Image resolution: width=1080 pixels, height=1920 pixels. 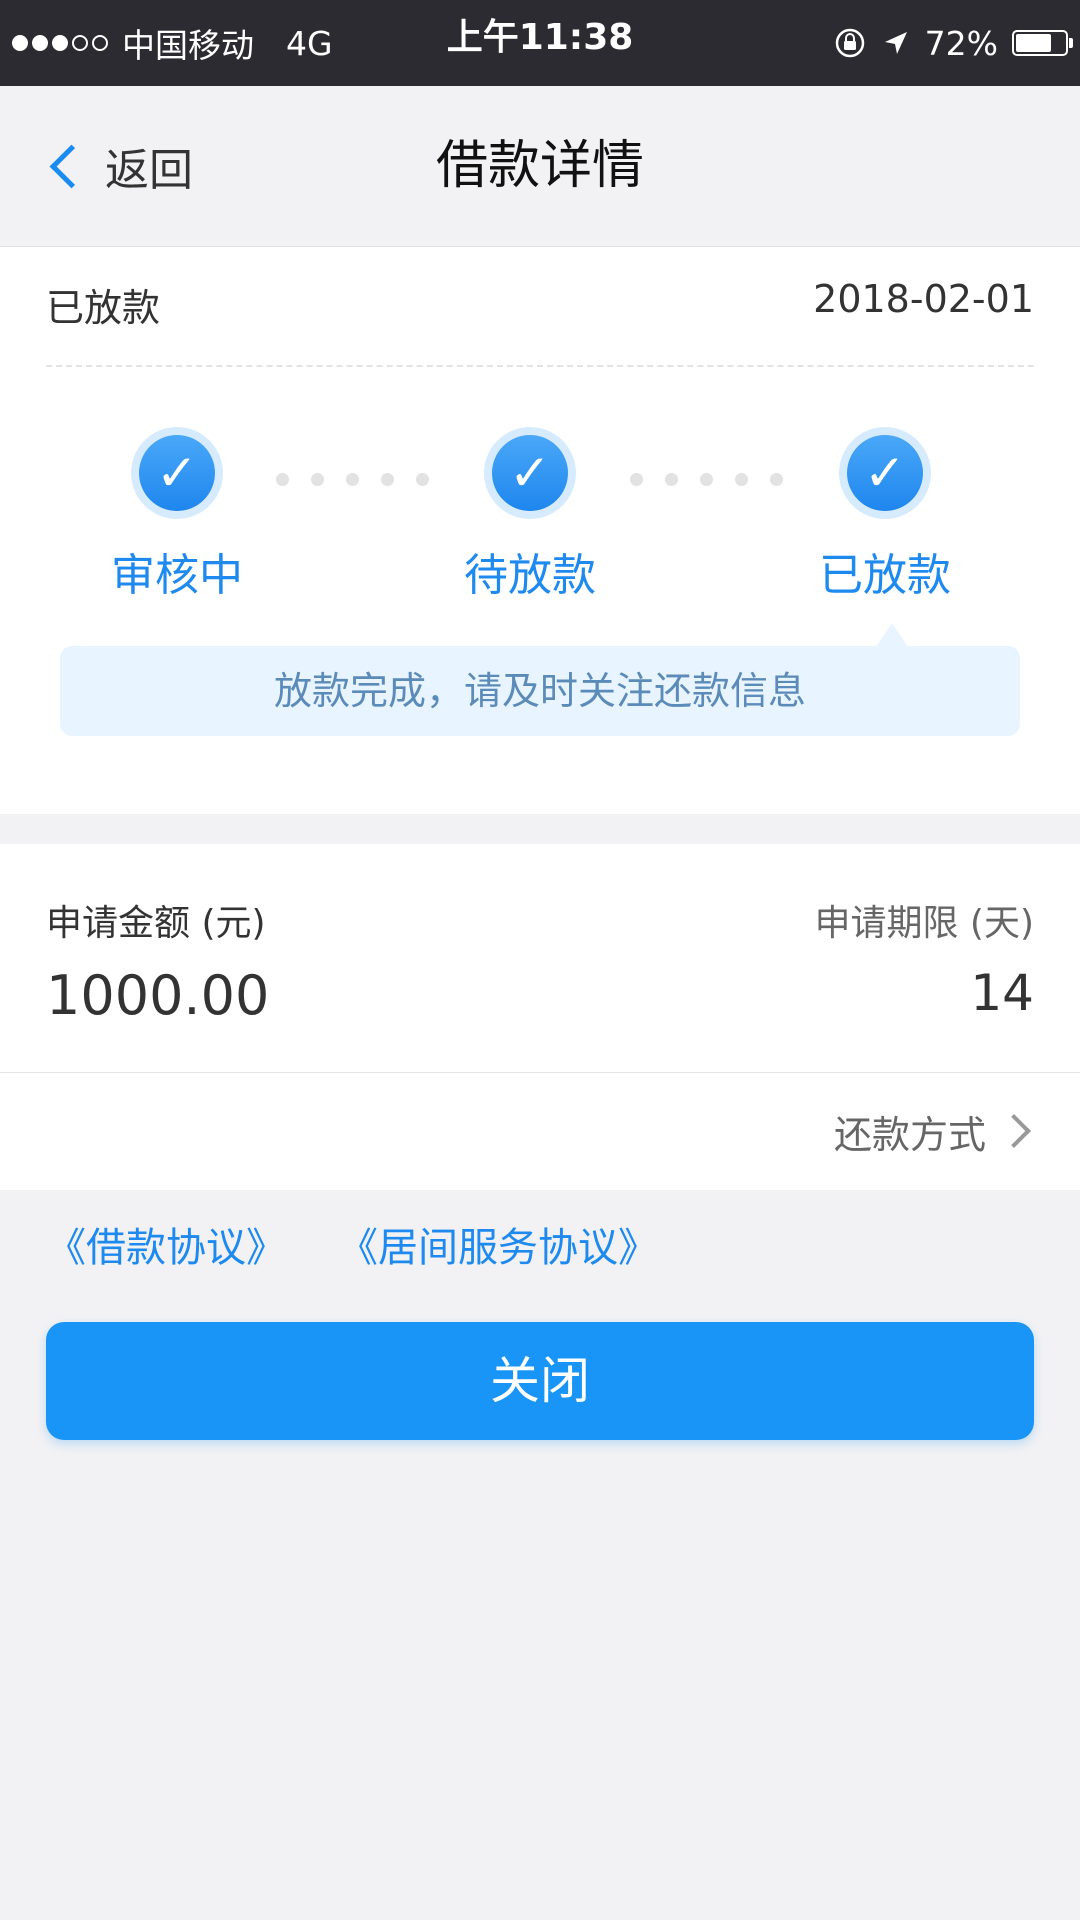 I want to click on status-tip: 放款完成，请及时关注还款信息, so click(x=540, y=691).